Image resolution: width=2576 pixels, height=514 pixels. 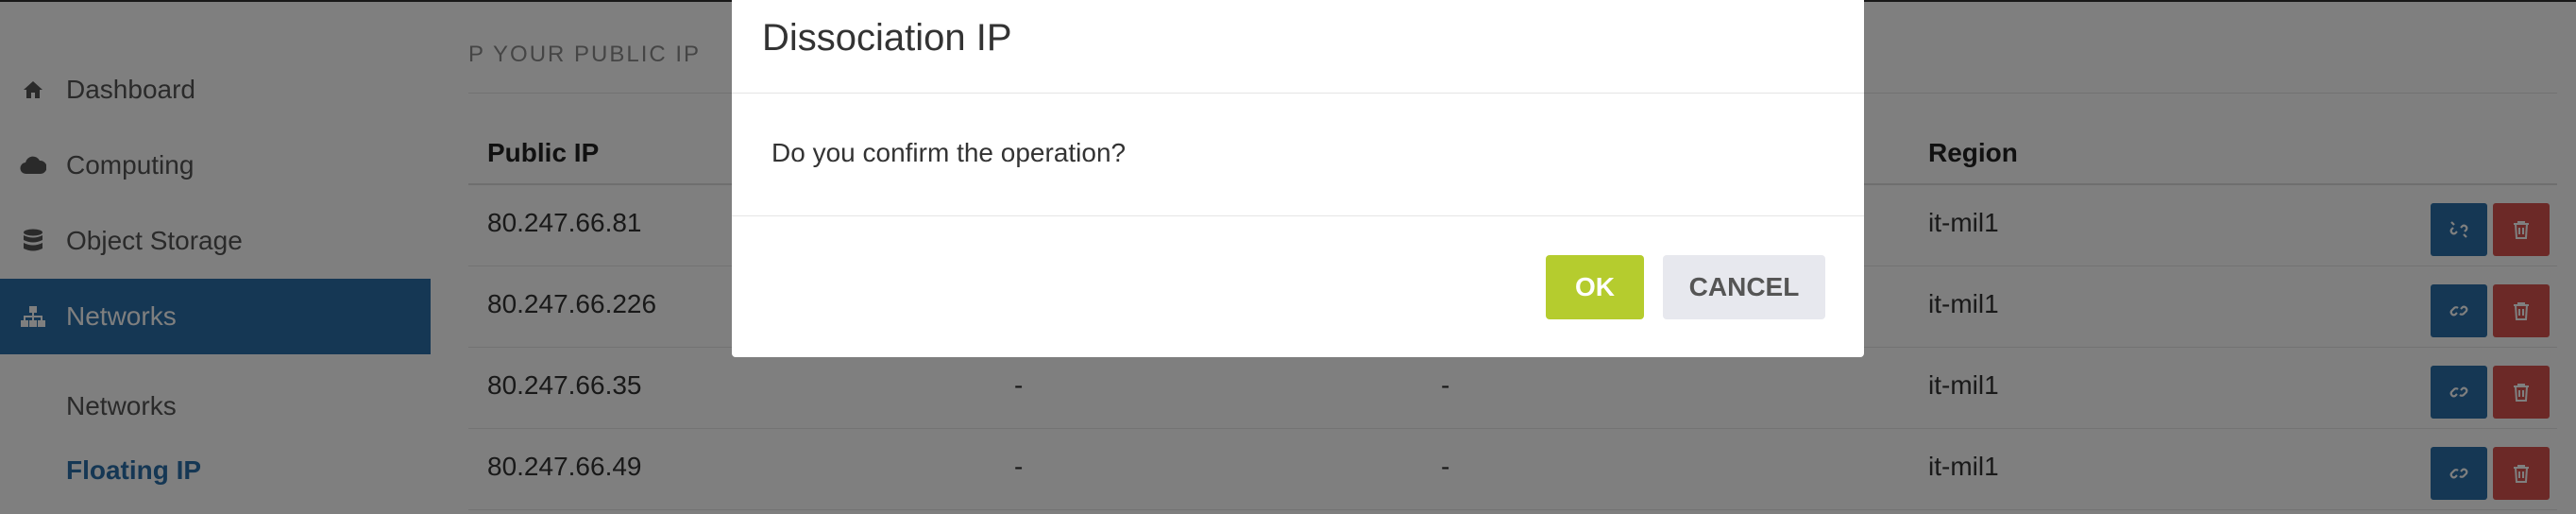 What do you see at coordinates (949, 152) in the screenshot?
I see `dialog-message: Do you confirm the operation?` at bounding box center [949, 152].